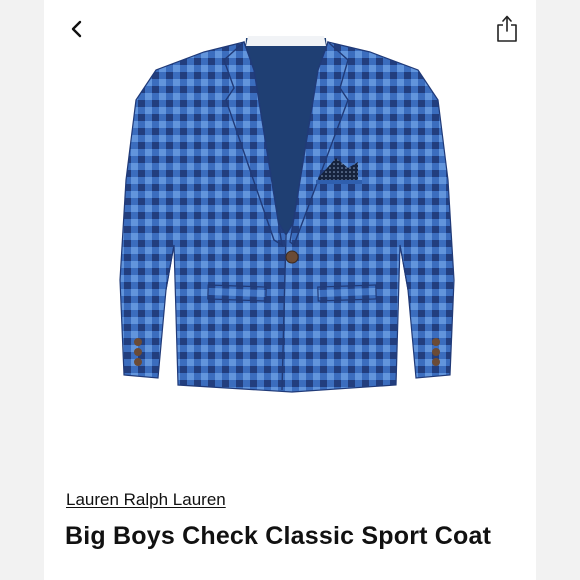 The image size is (580, 580). Describe the element at coordinates (339, 182) in the screenshot. I see `chest-pocket` at that location.